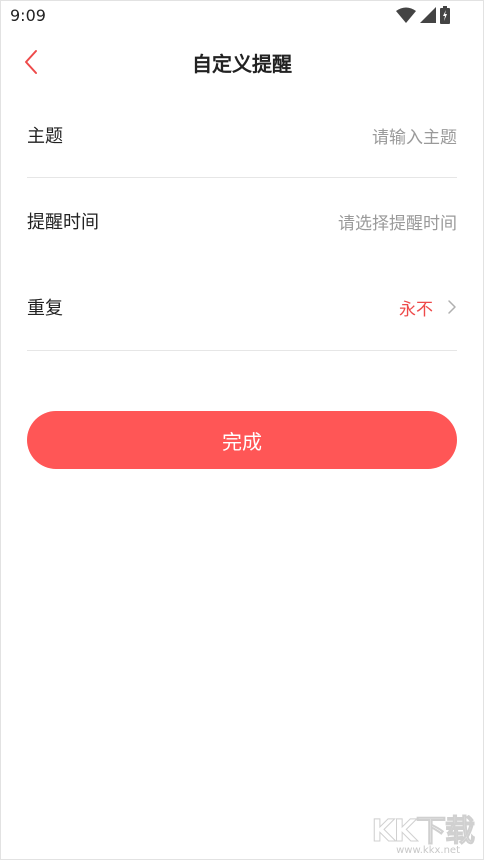 Image resolution: width=484 pixels, height=860 pixels. Describe the element at coordinates (242, 350) in the screenshot. I see `divider` at that location.